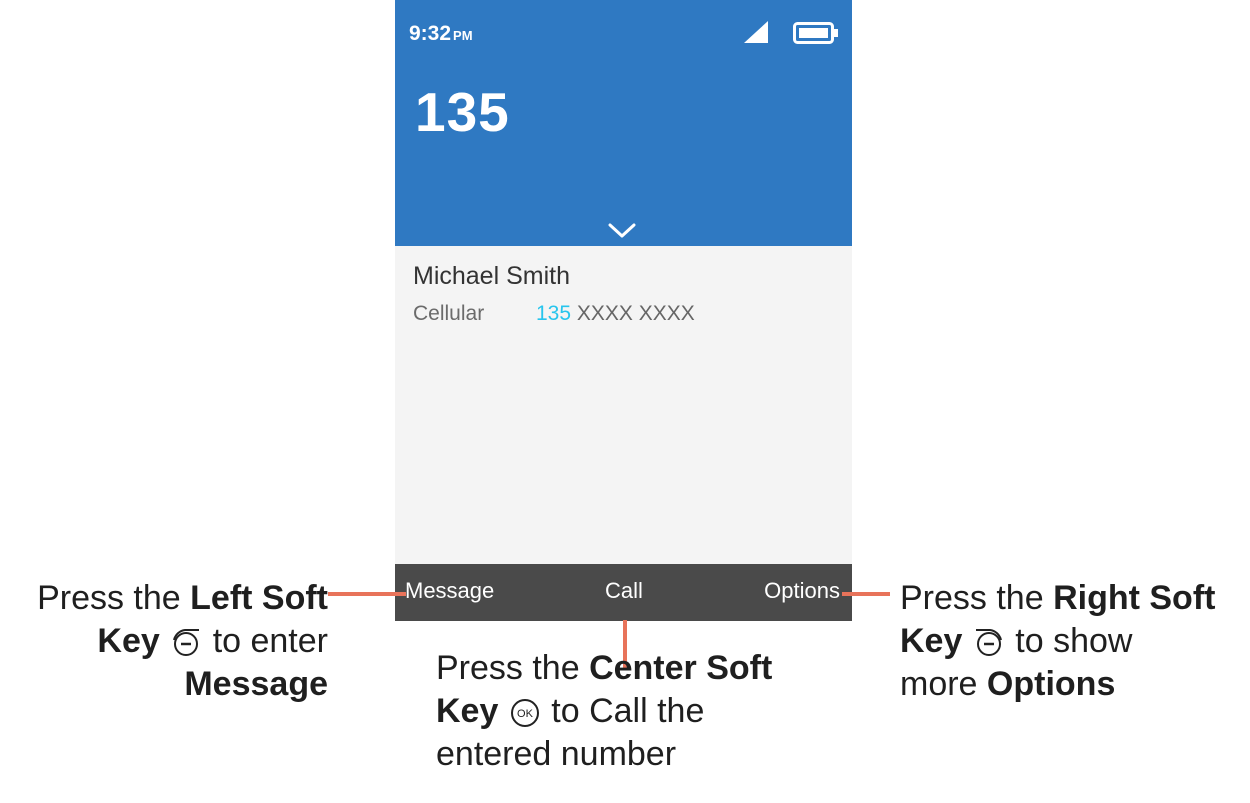  Describe the element at coordinates (635, 313) in the screenshot. I see `contact-number-rest: XXXX XXXX` at that location.